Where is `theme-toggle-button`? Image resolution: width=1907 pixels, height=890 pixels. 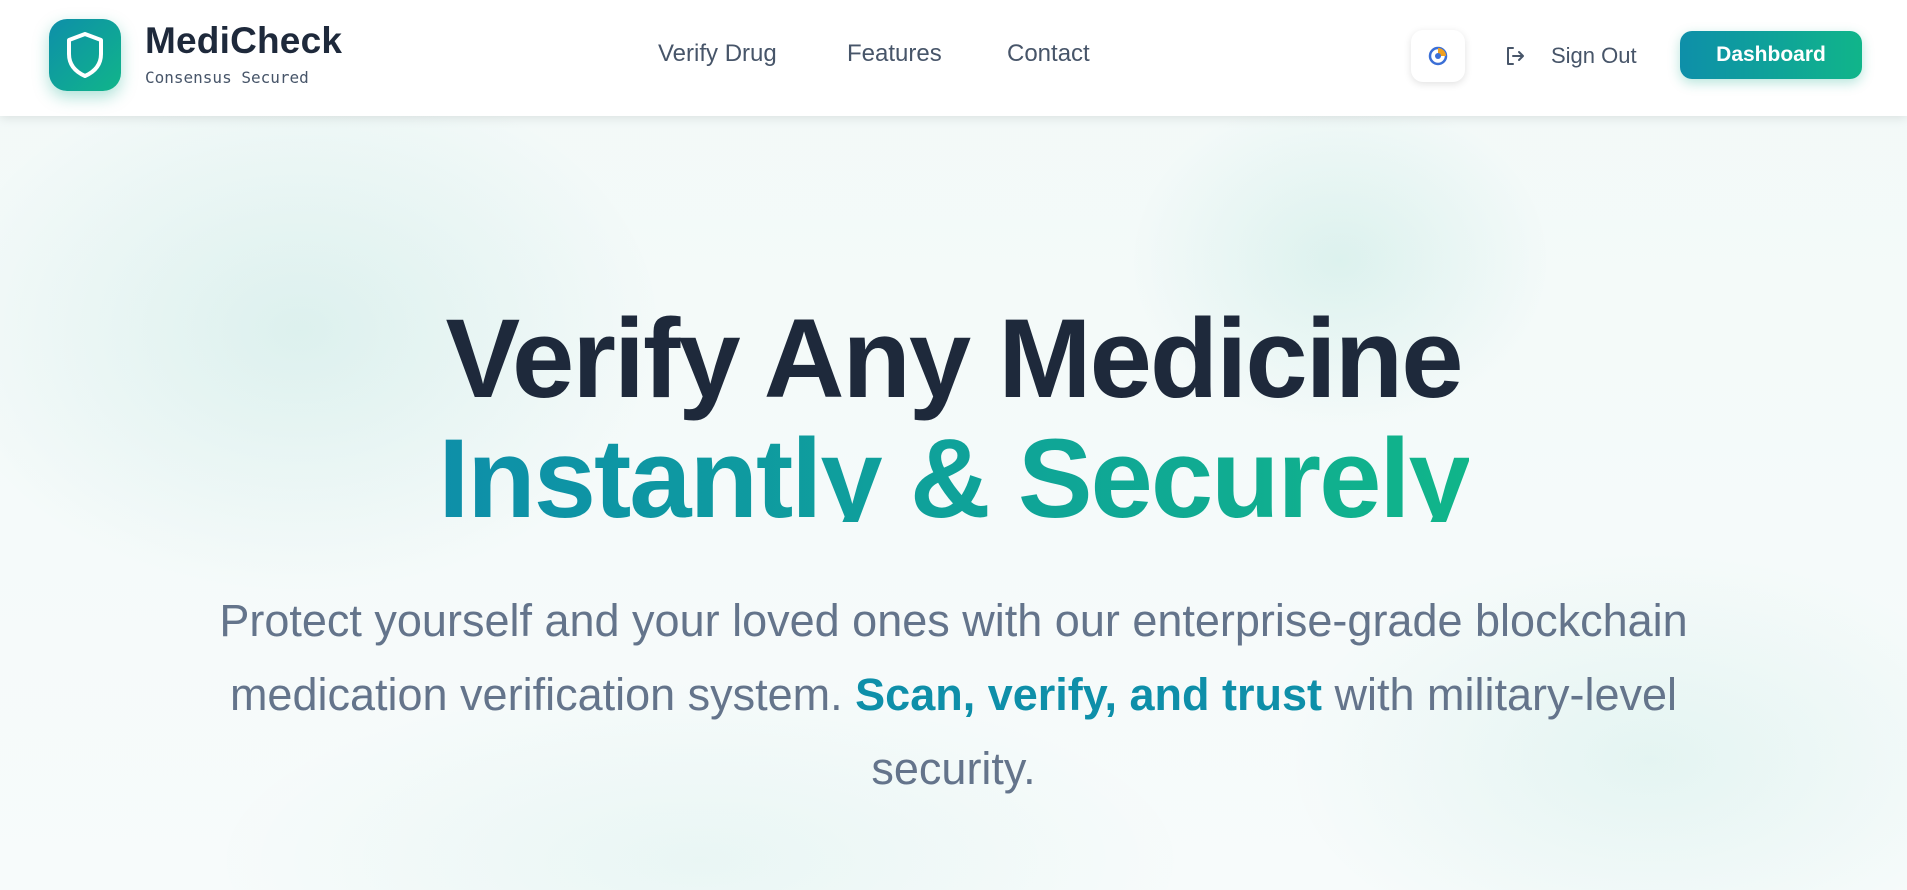 theme-toggle-button is located at coordinates (1438, 56).